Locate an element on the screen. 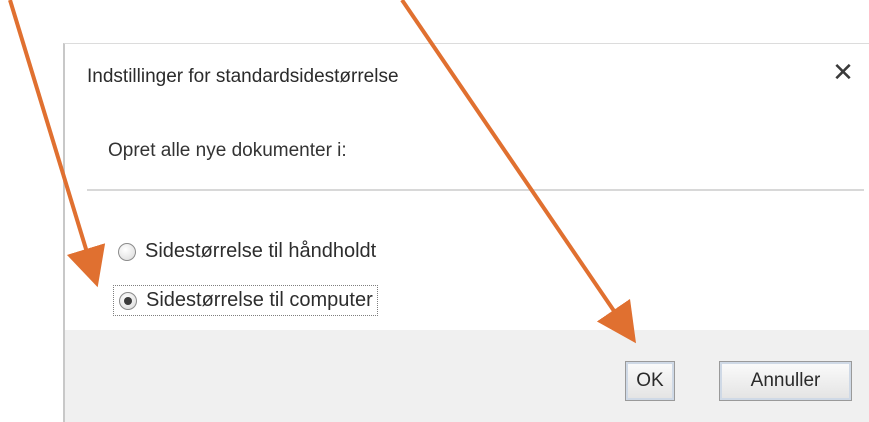 The image size is (869, 422). dialog-title: Indstillinger for standardsidestørrelse is located at coordinates (243, 76).